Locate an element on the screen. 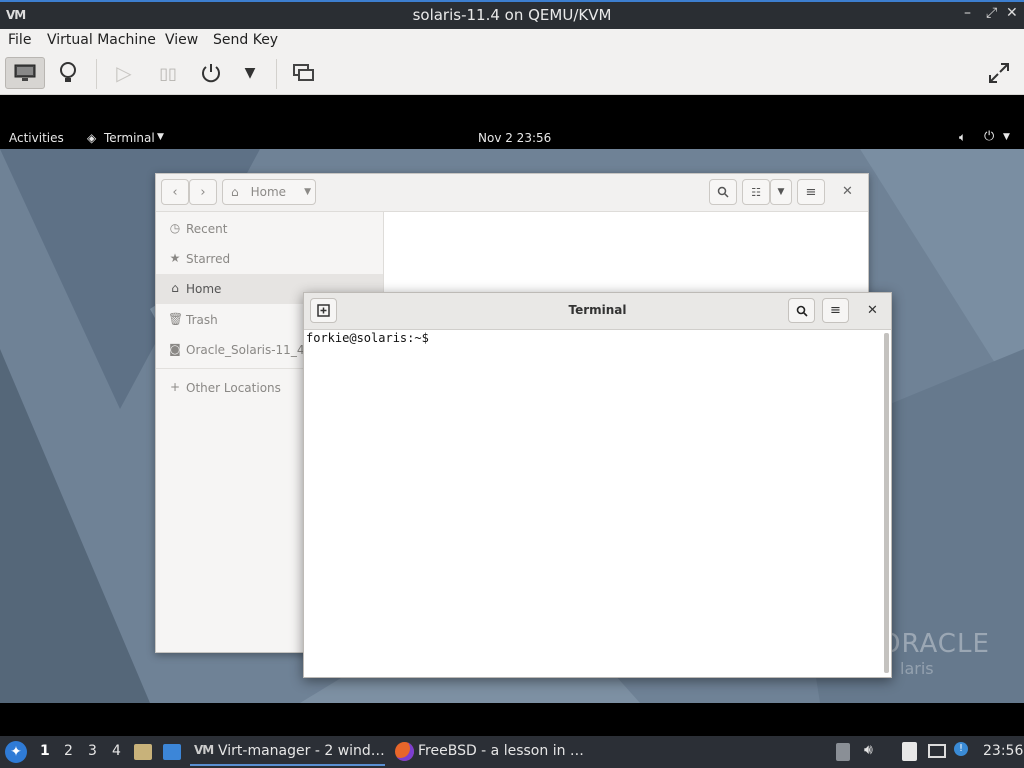 Image resolution: width=1024 pixels, height=768 pixels. app-menu-label: Terminal is located at coordinates (129, 138).